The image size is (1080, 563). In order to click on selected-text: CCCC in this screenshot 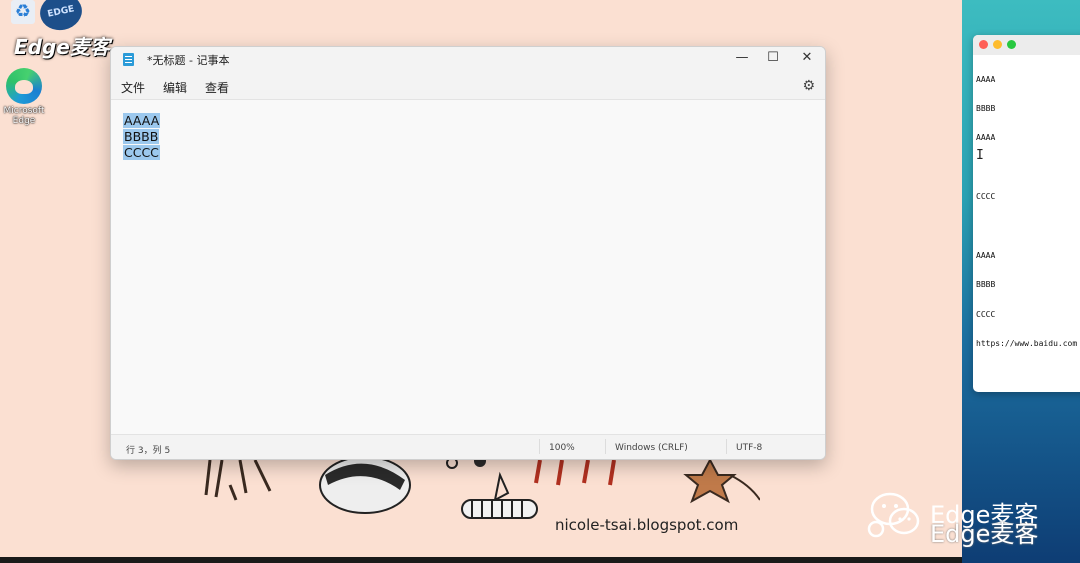, I will do `click(141, 152)`.